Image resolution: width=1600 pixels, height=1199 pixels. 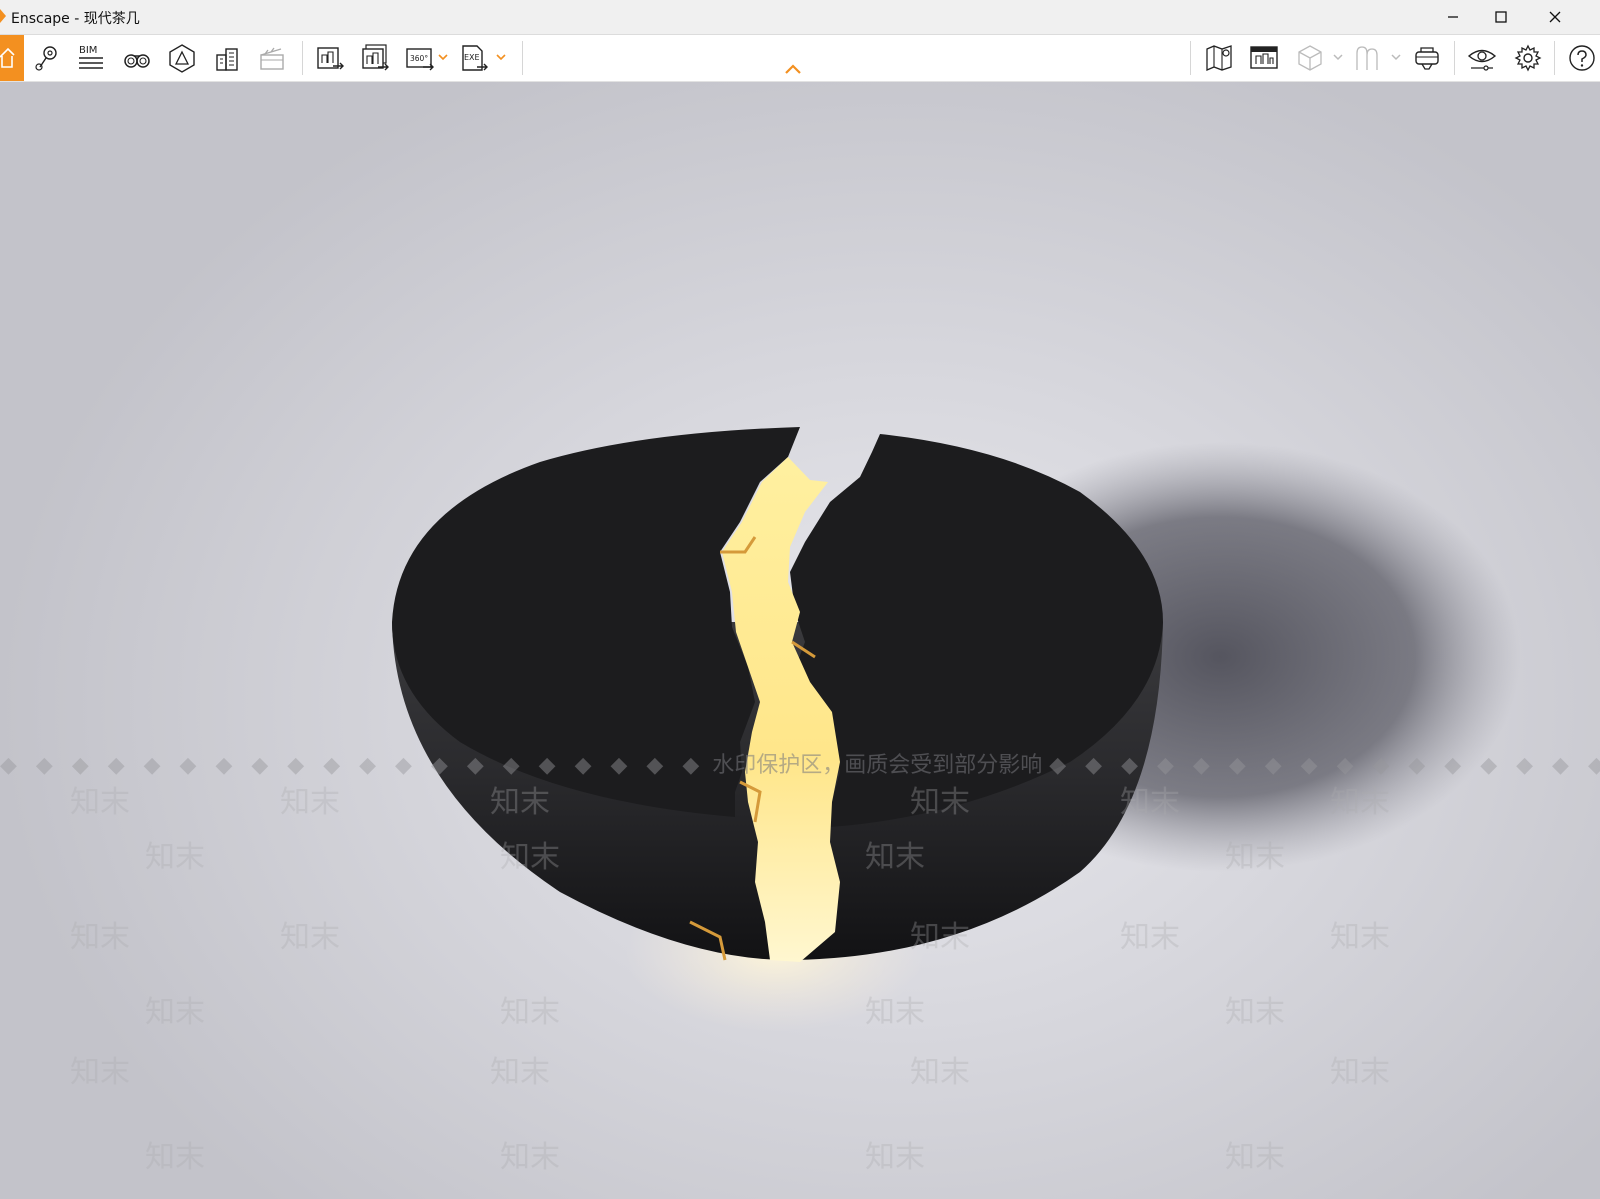 What do you see at coordinates (3, 16) in the screenshot?
I see `enscape-logo-icon` at bounding box center [3, 16].